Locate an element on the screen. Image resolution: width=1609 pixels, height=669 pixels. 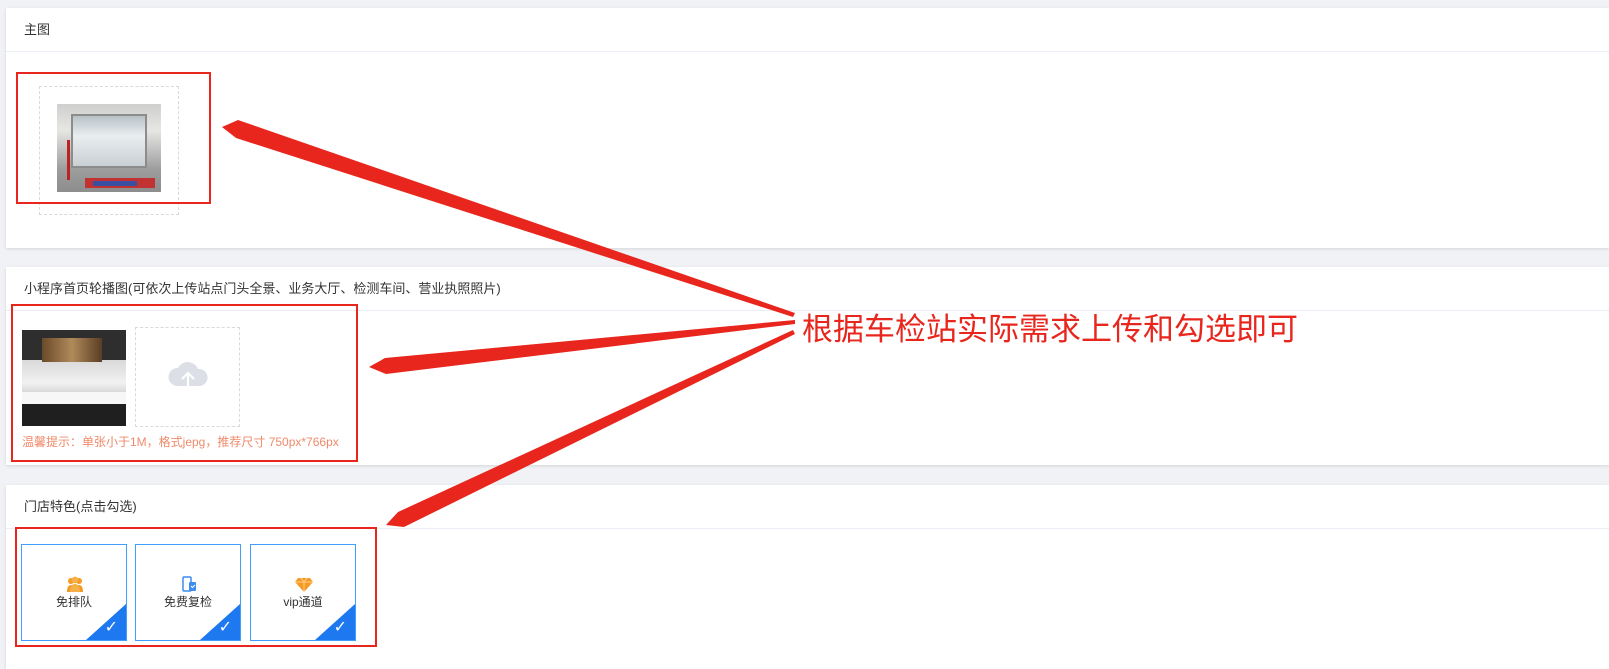
arrow-to-carousel is located at coordinates (582, 347).